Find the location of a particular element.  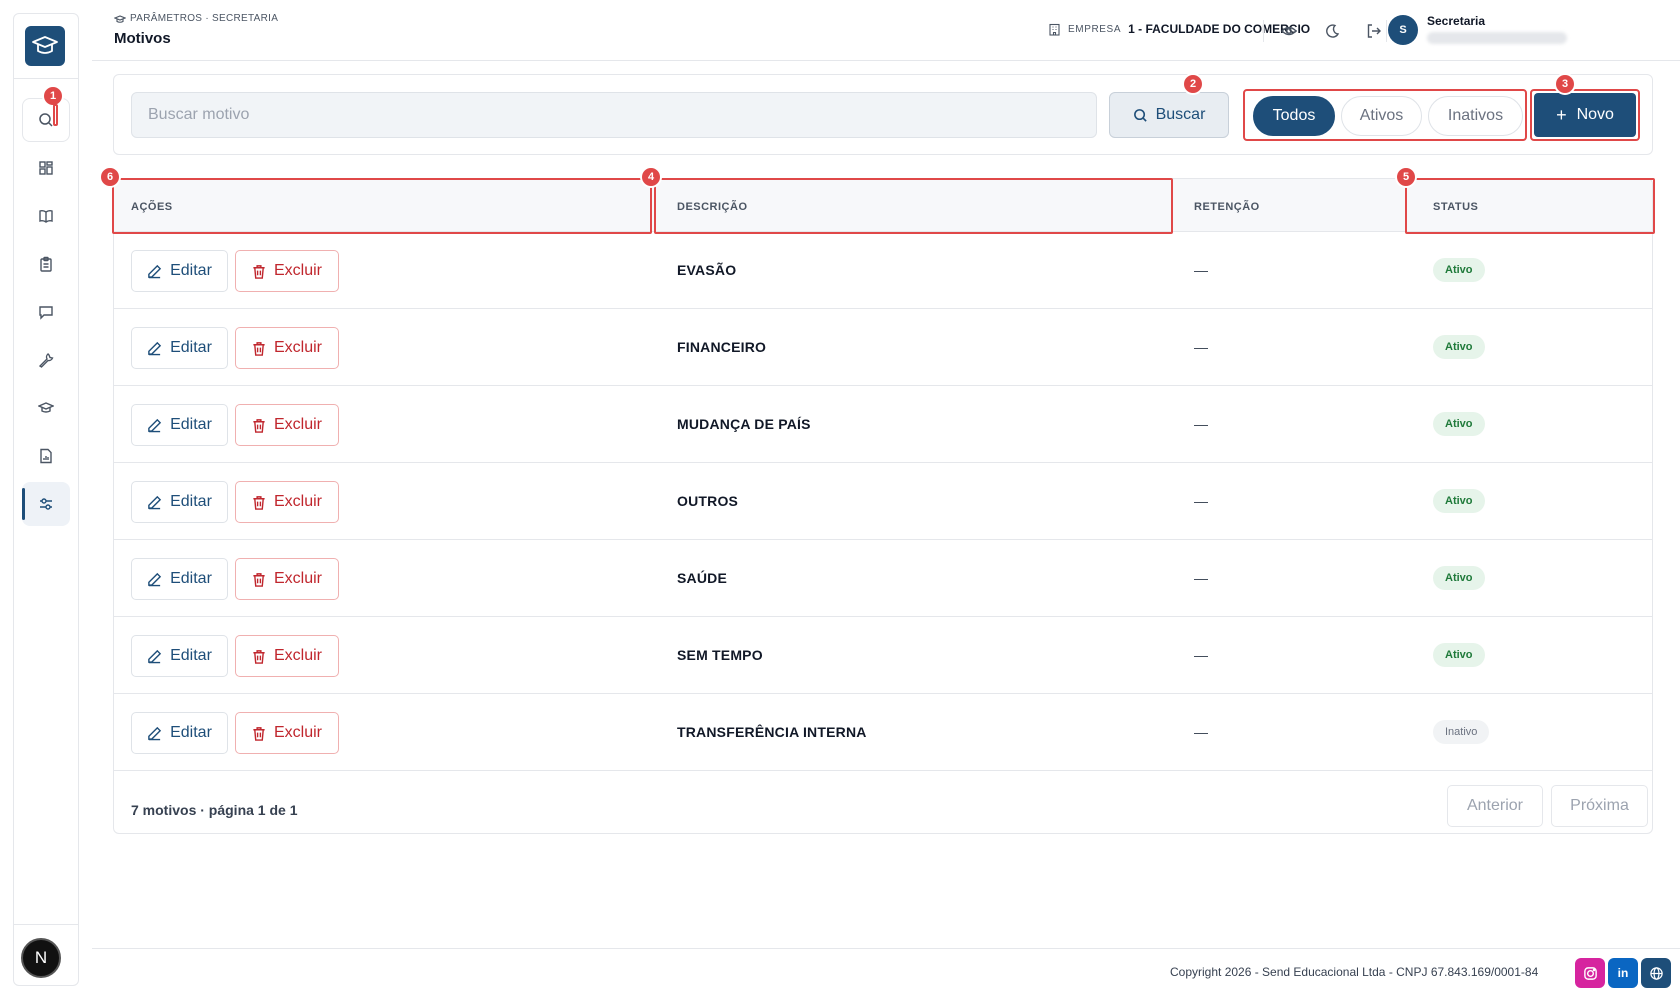

search-toolbar: Buscar Todos Ativos Inativos + Novo is located at coordinates (883, 114).